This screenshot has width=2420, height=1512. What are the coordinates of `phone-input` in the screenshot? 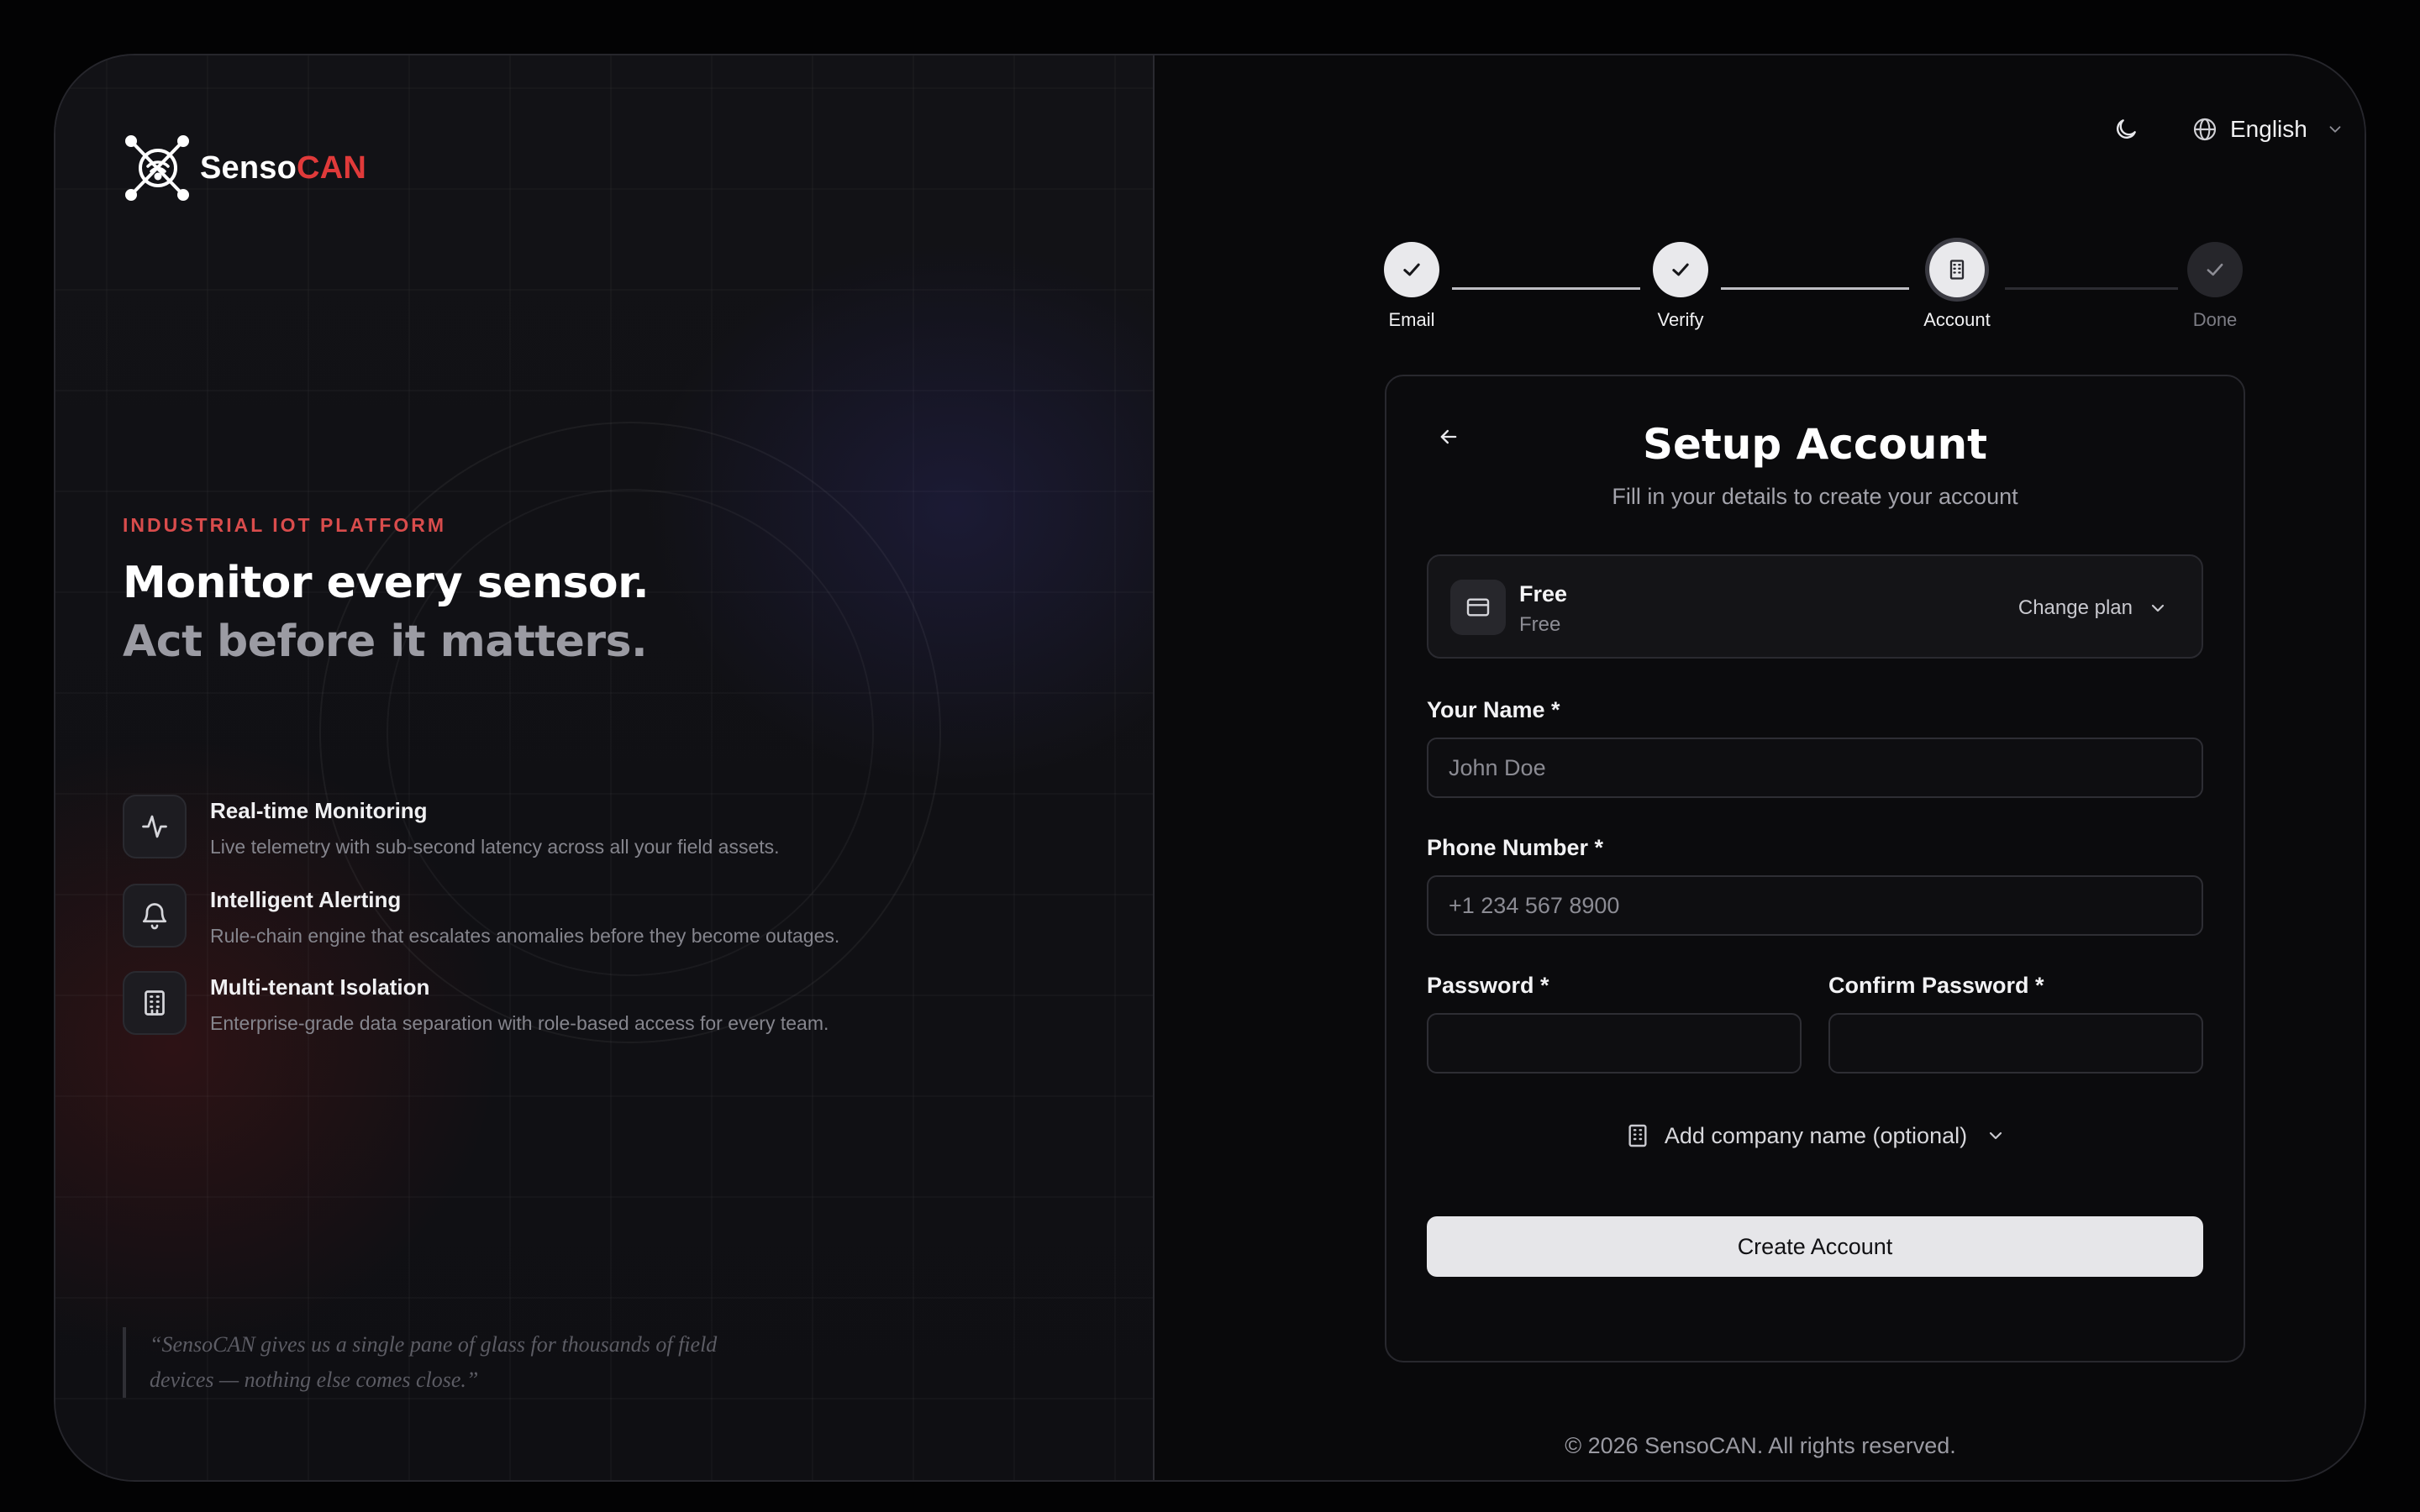 It's located at (1815, 905).